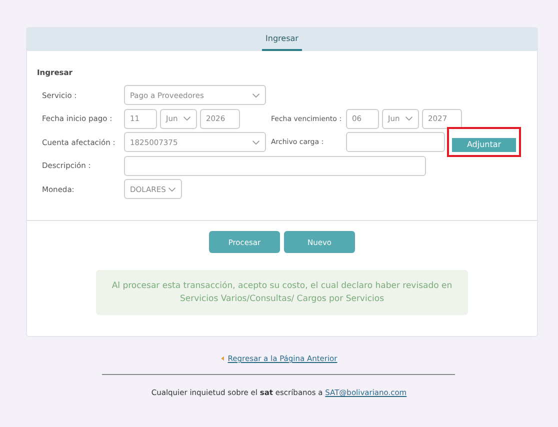 The width and height of the screenshot is (558, 427). What do you see at coordinates (222, 358) in the screenshot?
I see `back-arrow-icon` at bounding box center [222, 358].